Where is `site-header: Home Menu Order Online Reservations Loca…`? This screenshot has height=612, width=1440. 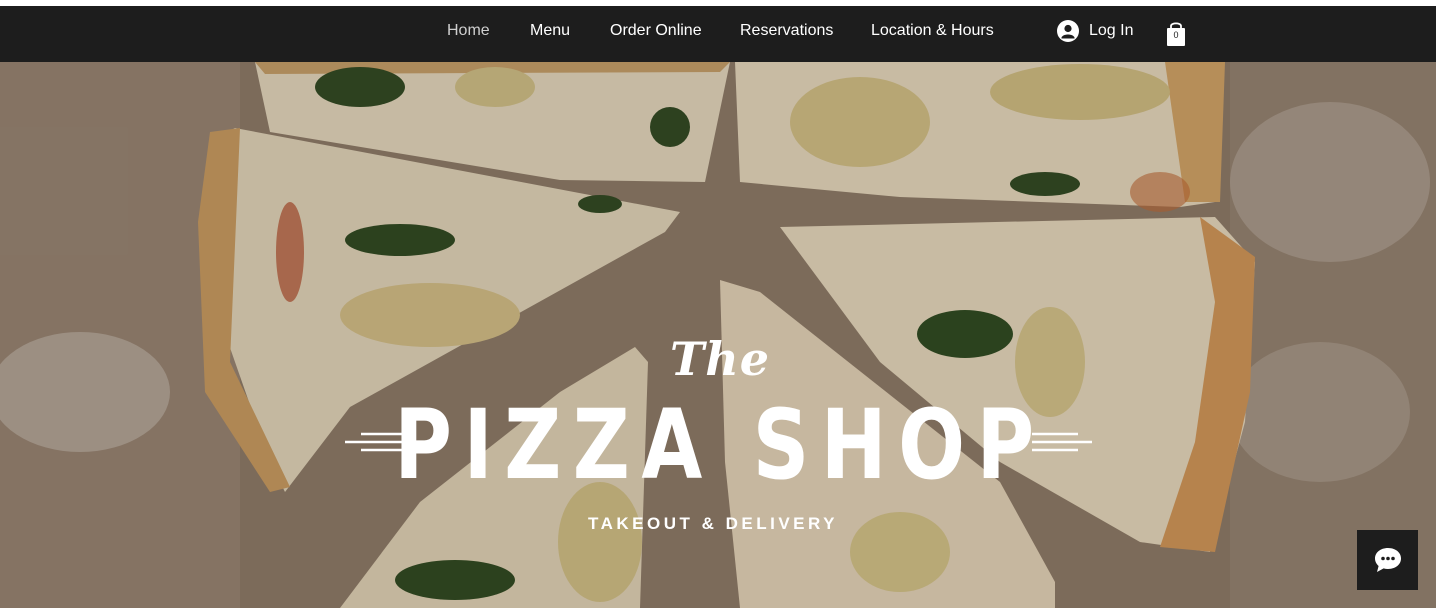 site-header: Home Menu Order Online Reservations Loca… is located at coordinates (718, 34).